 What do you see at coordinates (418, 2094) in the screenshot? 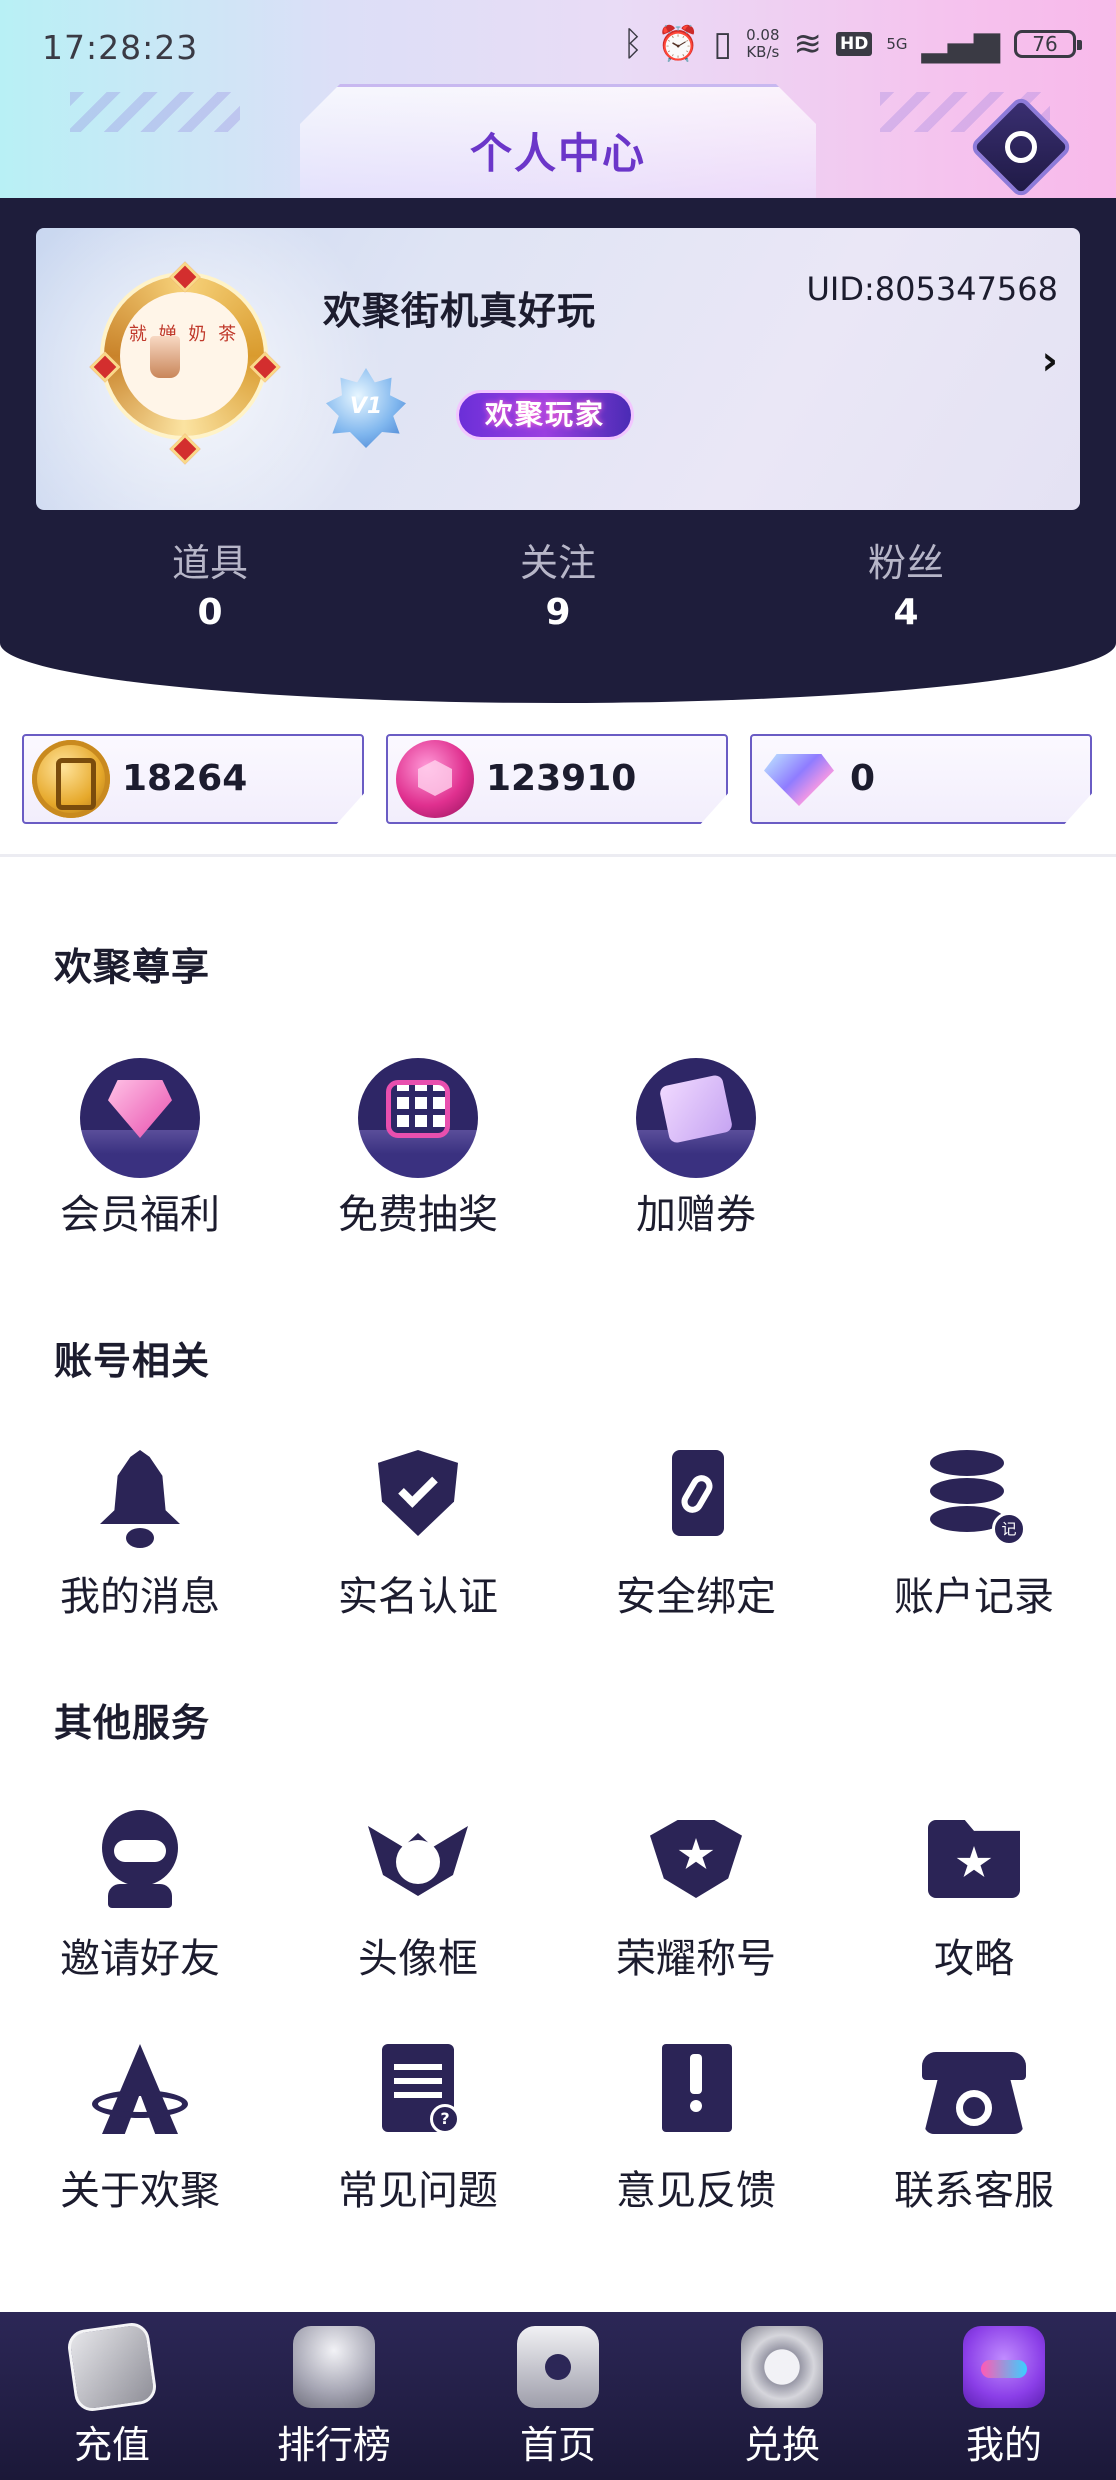
I see `faq-document-icon: ?` at bounding box center [418, 2094].